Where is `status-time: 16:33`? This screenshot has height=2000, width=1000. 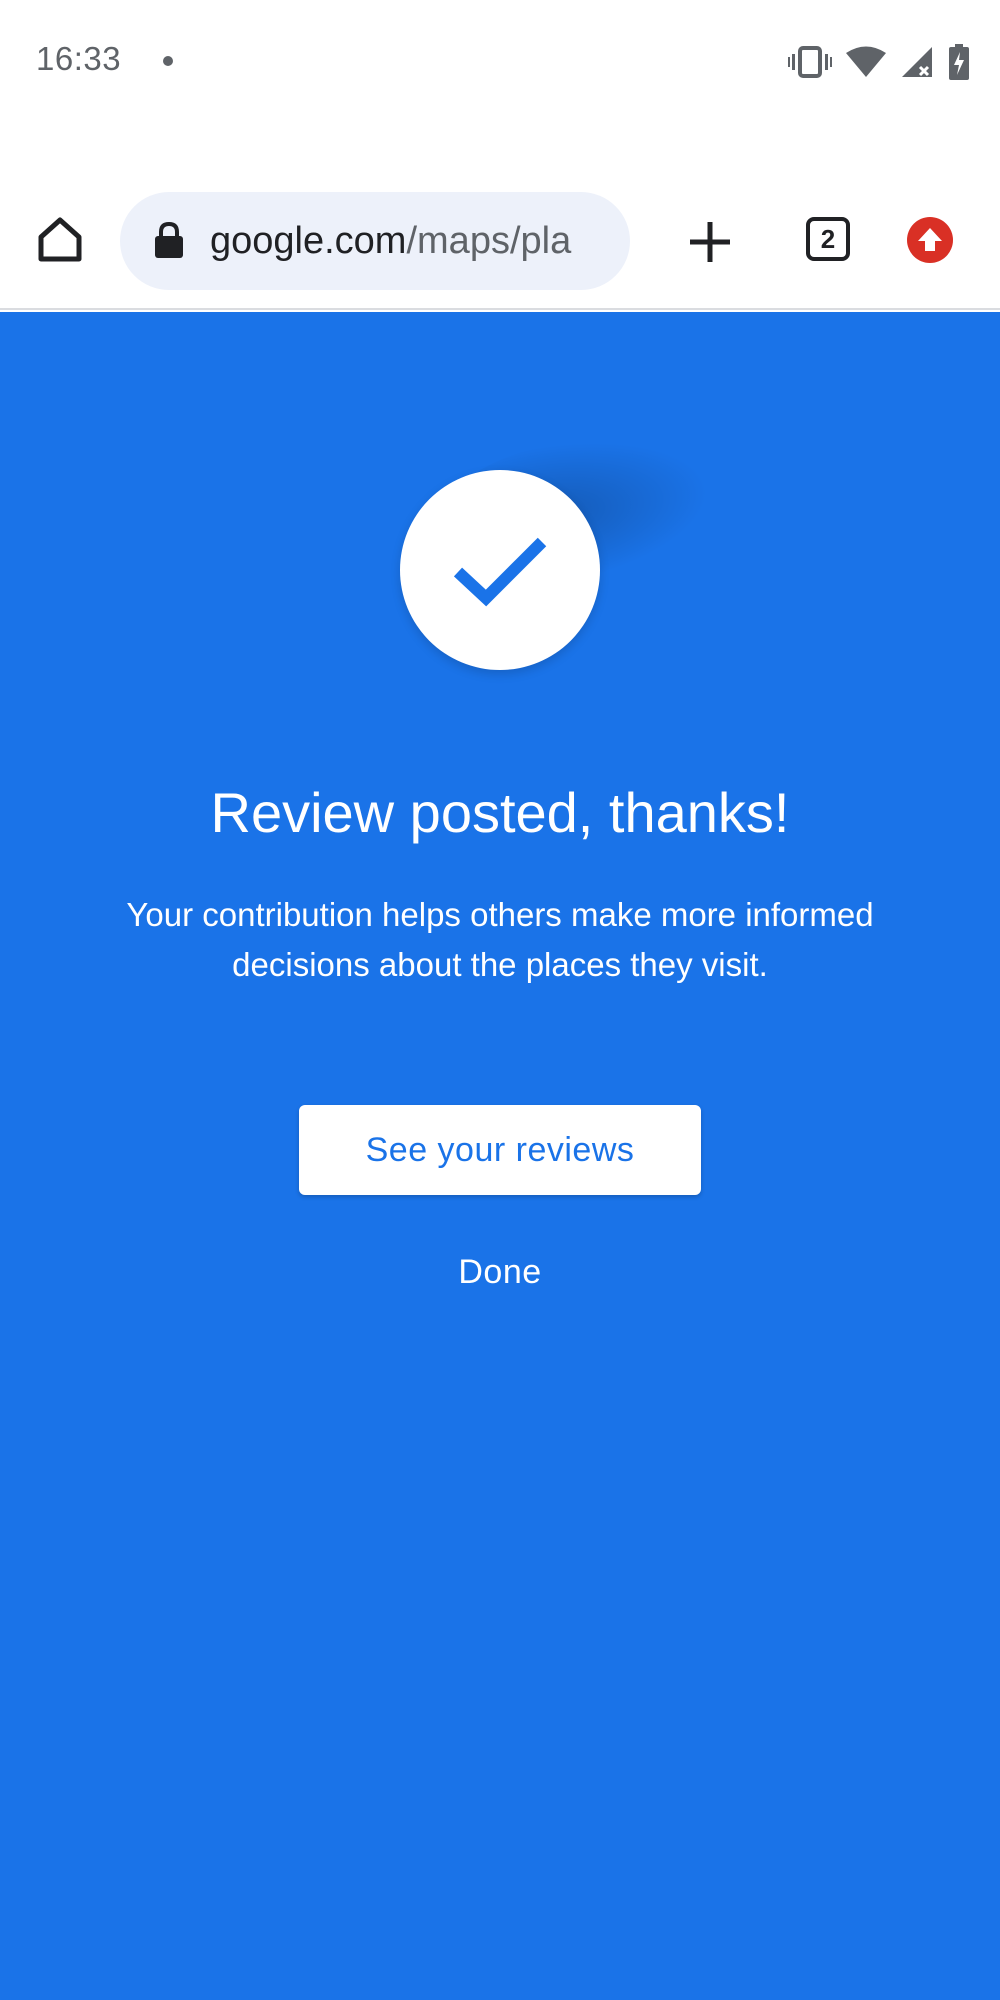 status-time: 16:33 is located at coordinates (79, 58).